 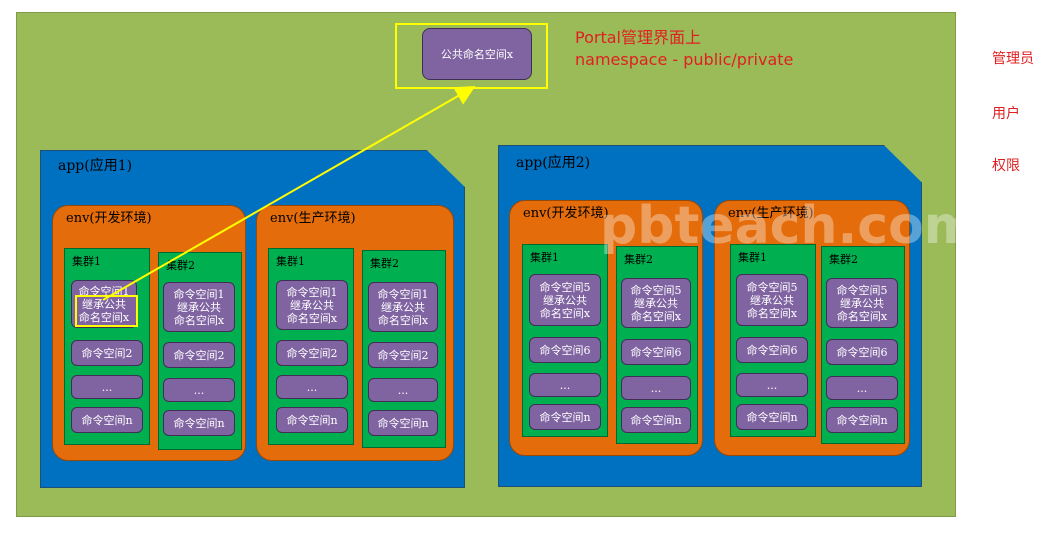 I want to click on inherit-arrow, so click(x=289, y=193).